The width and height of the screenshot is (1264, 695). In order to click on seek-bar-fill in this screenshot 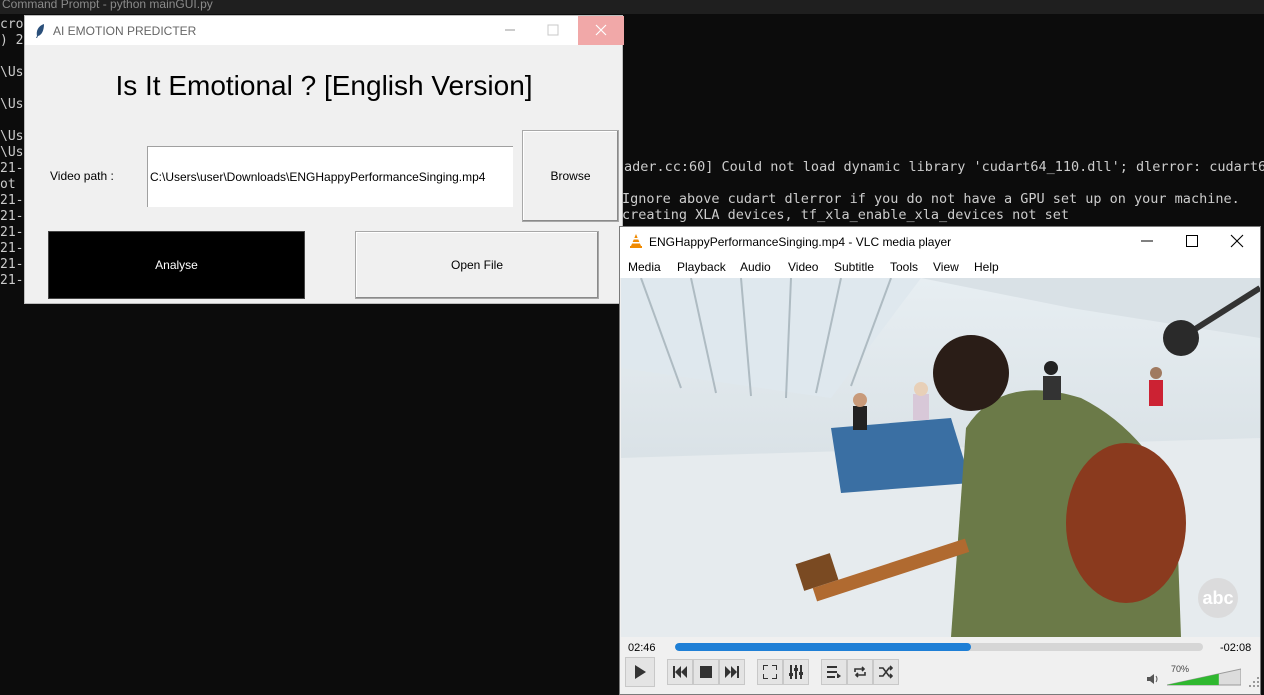, I will do `click(823, 647)`.